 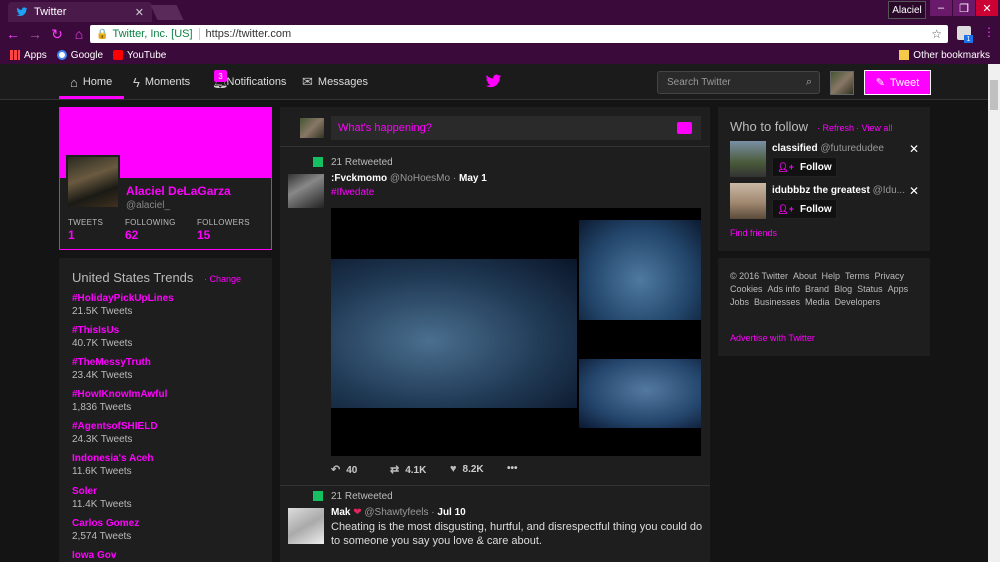 I want to click on stat-followers-label: FOLLOWERS, so click(x=223, y=222).